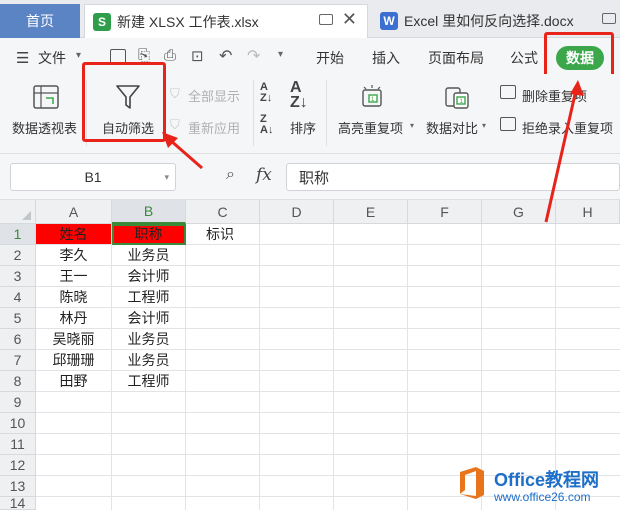  I want to click on arrow-to-autofilter, so click(186, 154).